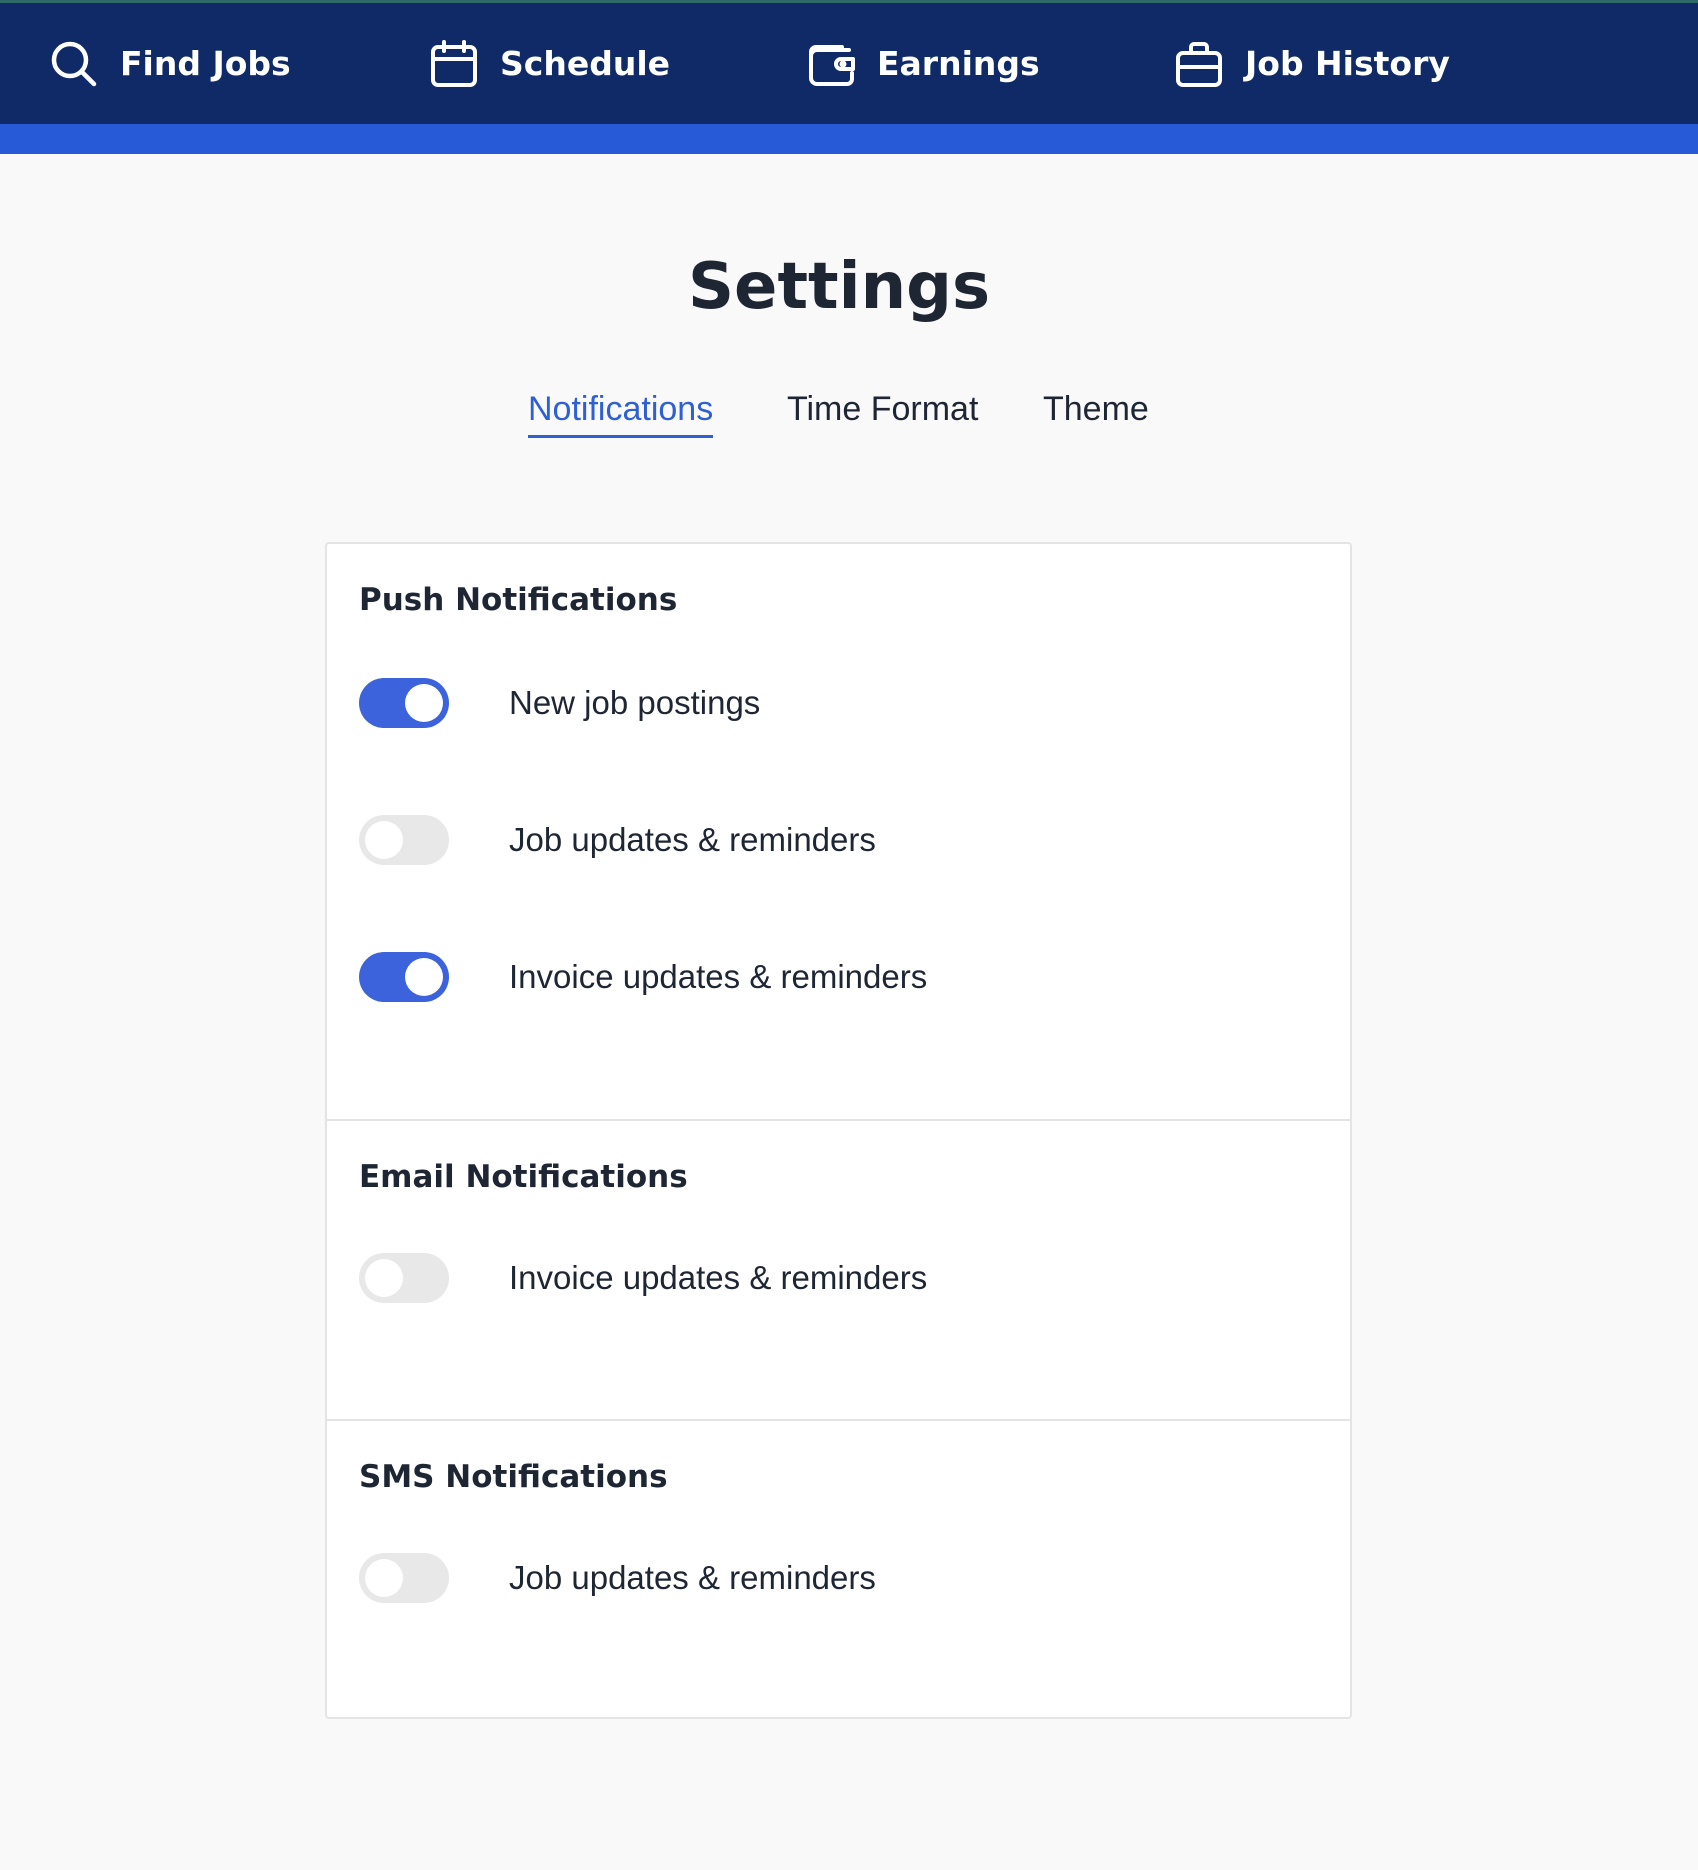  Describe the element at coordinates (518, 600) in the screenshot. I see `section-title: Push Notifications` at that location.